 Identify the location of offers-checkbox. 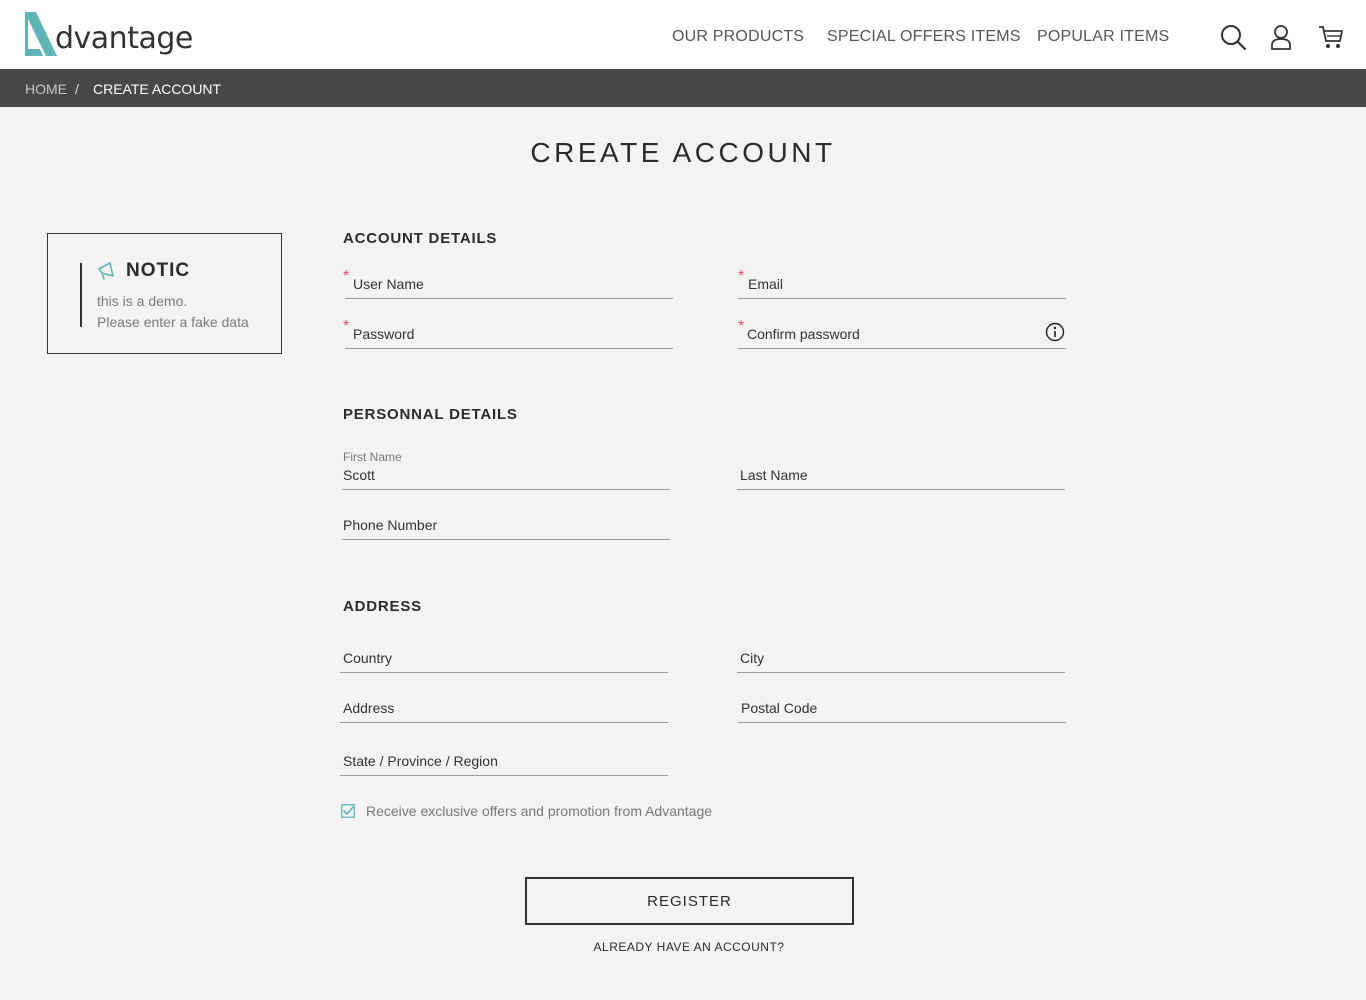
(348, 811).